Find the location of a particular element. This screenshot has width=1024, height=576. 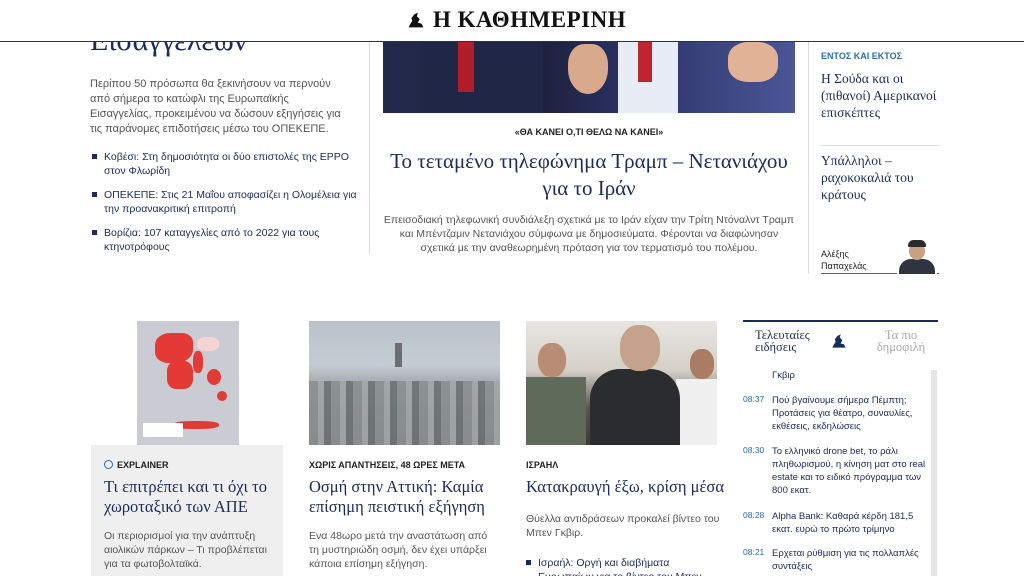

news-time: 08:21 is located at coordinates (754, 552).